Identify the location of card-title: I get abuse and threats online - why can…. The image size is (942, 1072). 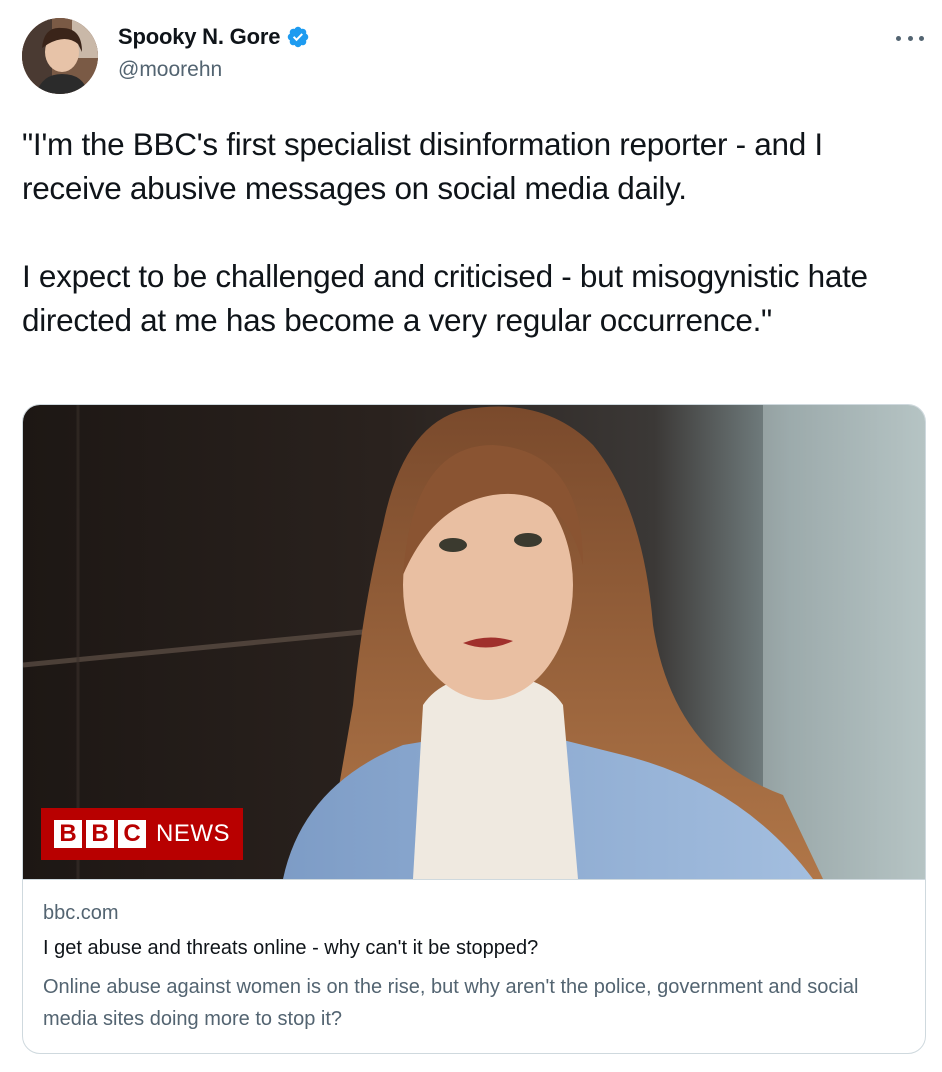
(290, 948).